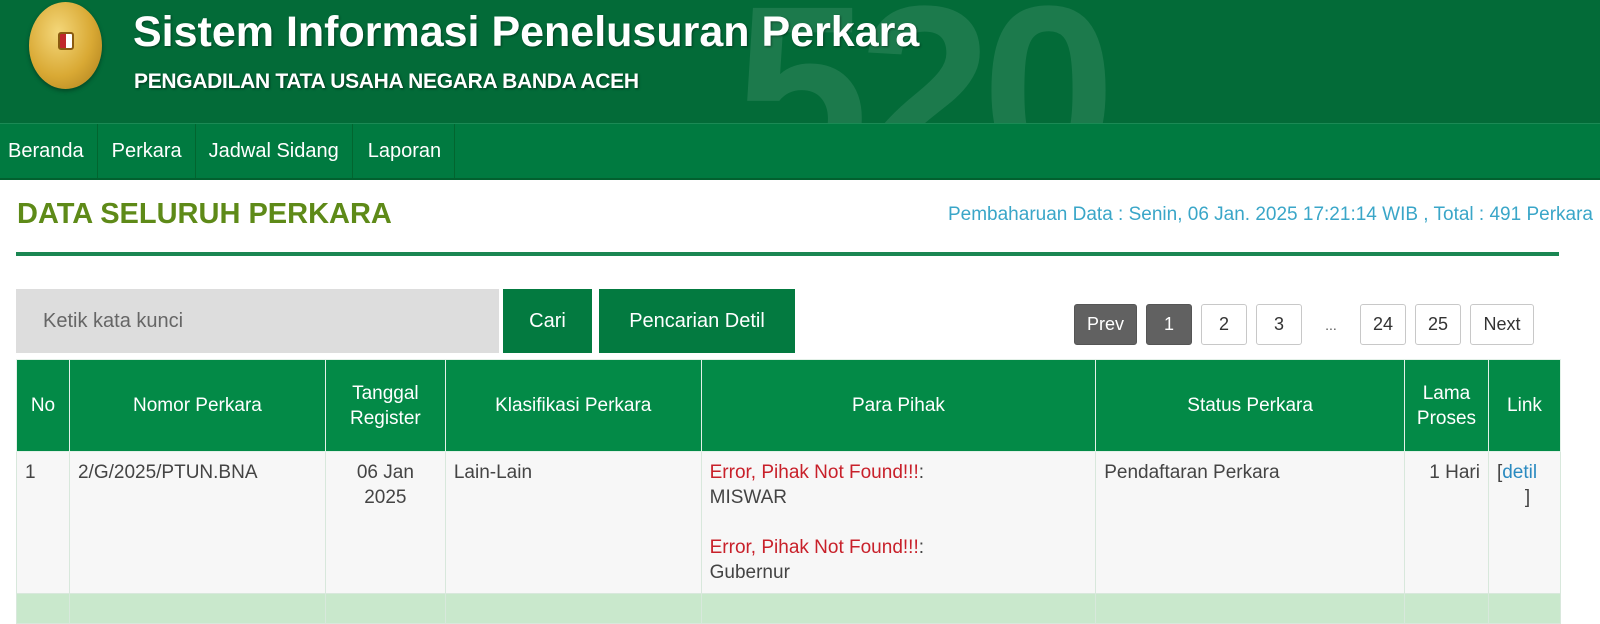 The width and height of the screenshot is (1600, 624). What do you see at coordinates (1250, 608) in the screenshot?
I see `cell-status-perkara` at bounding box center [1250, 608].